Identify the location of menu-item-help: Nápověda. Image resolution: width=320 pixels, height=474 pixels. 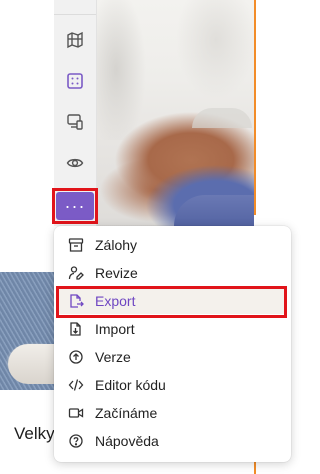
(172, 441).